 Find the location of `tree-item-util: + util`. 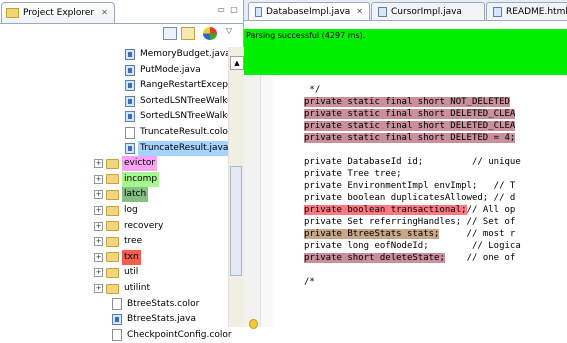

tree-item-util: + util is located at coordinates (117, 272).